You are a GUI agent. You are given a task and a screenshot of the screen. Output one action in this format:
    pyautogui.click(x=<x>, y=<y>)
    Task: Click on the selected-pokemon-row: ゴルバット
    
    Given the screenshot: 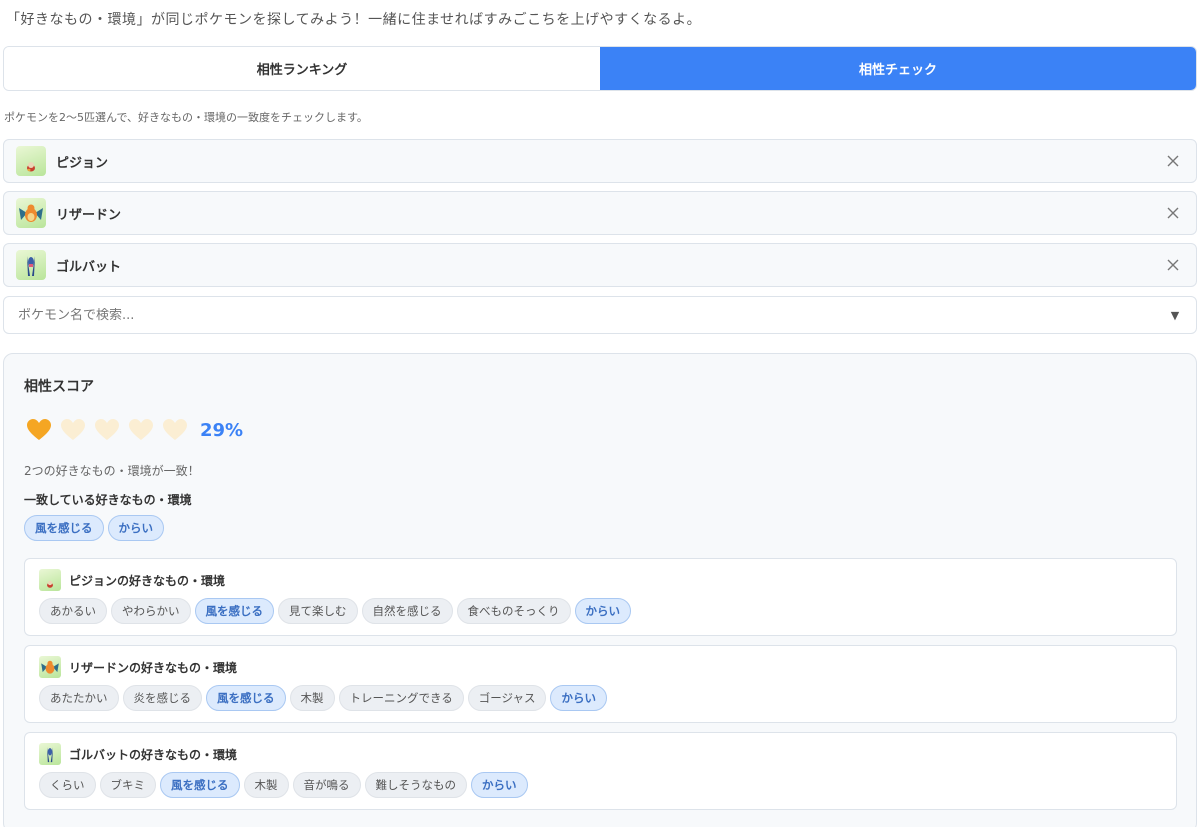 What is the action you would take?
    pyautogui.click(x=600, y=265)
    